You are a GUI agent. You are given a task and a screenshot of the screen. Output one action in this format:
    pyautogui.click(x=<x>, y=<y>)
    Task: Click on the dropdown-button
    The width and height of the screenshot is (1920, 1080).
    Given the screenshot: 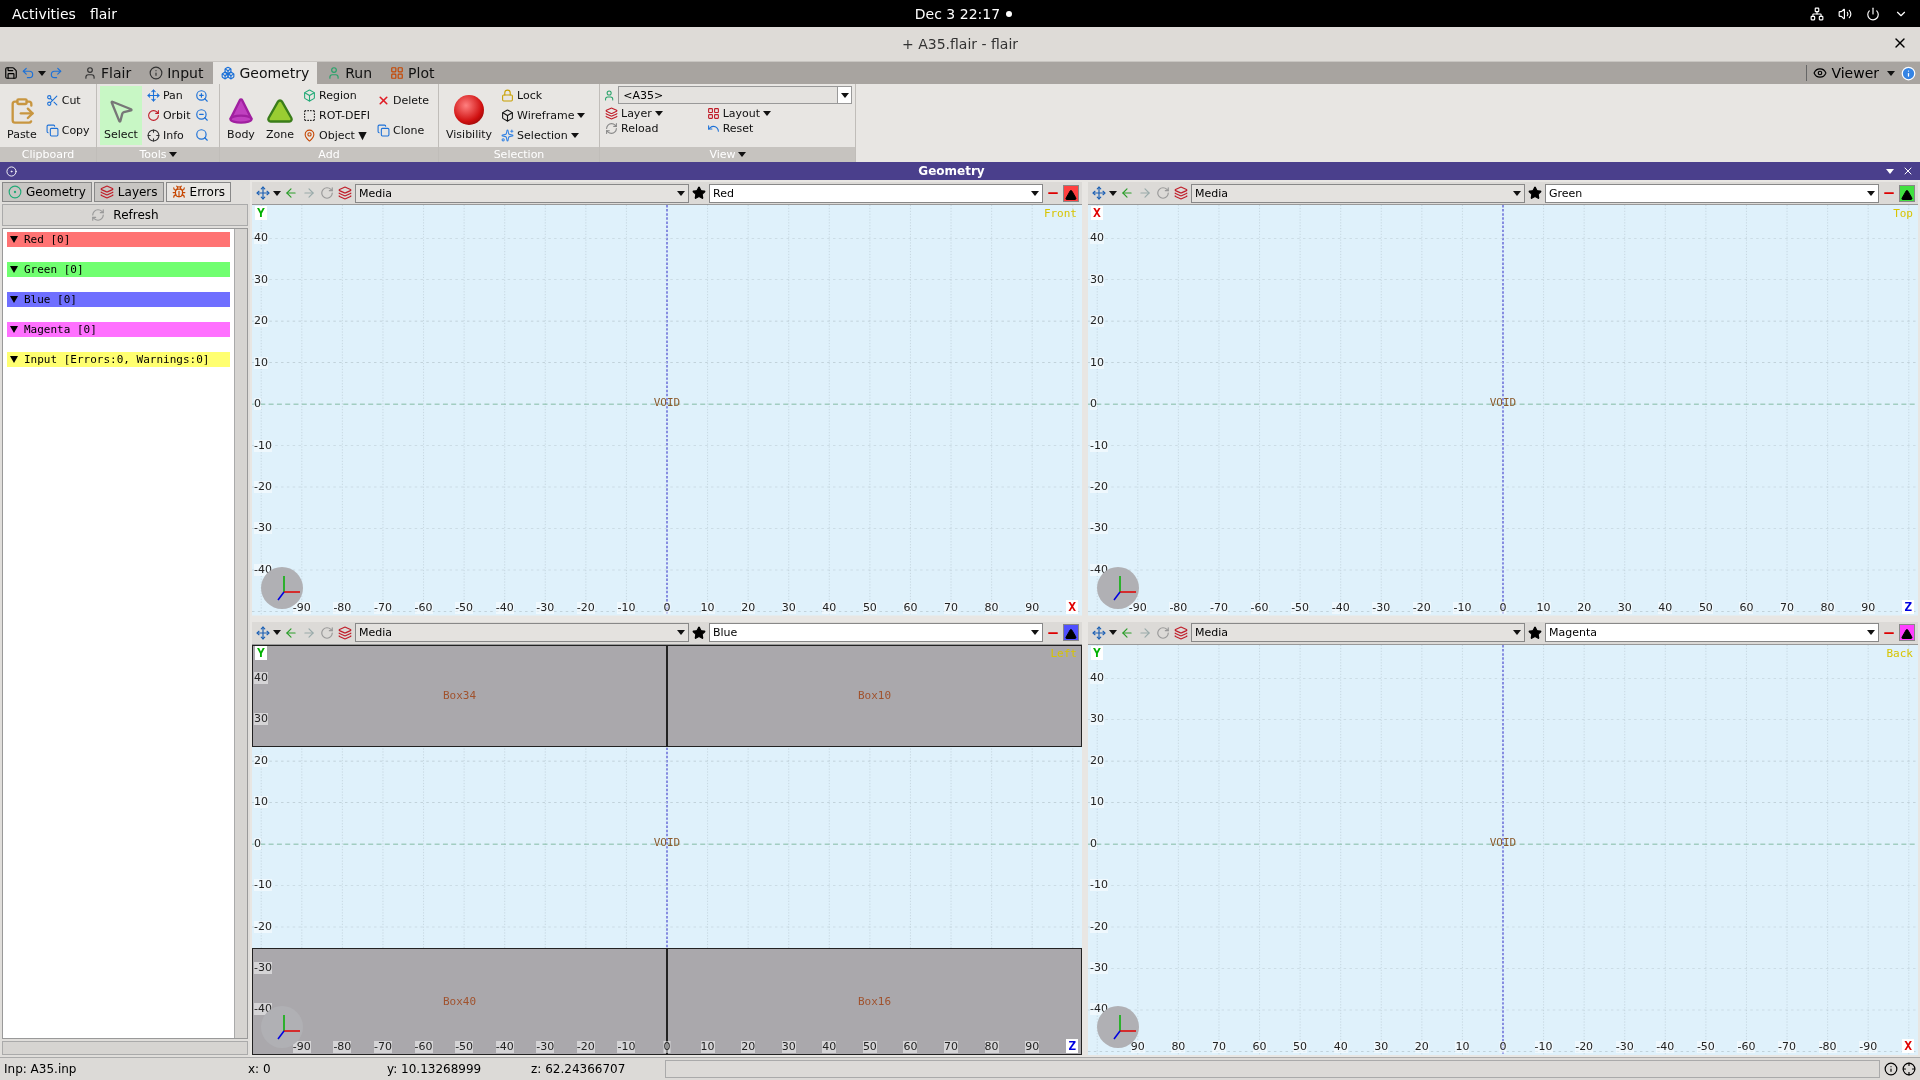 What is the action you would take?
    pyautogui.click(x=844, y=95)
    